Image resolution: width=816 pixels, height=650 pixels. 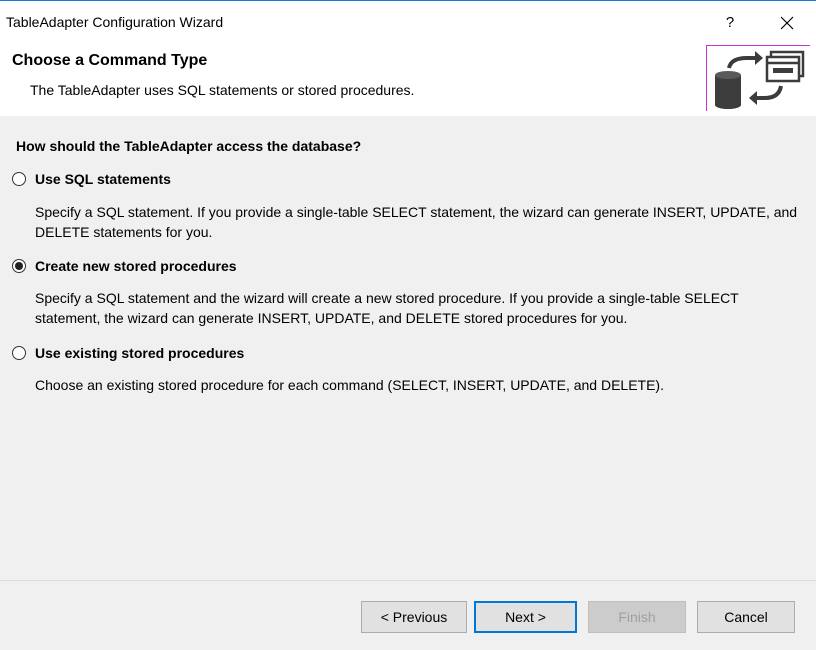 I want to click on option-label: Use existing stored procedures, so click(x=139, y=353).